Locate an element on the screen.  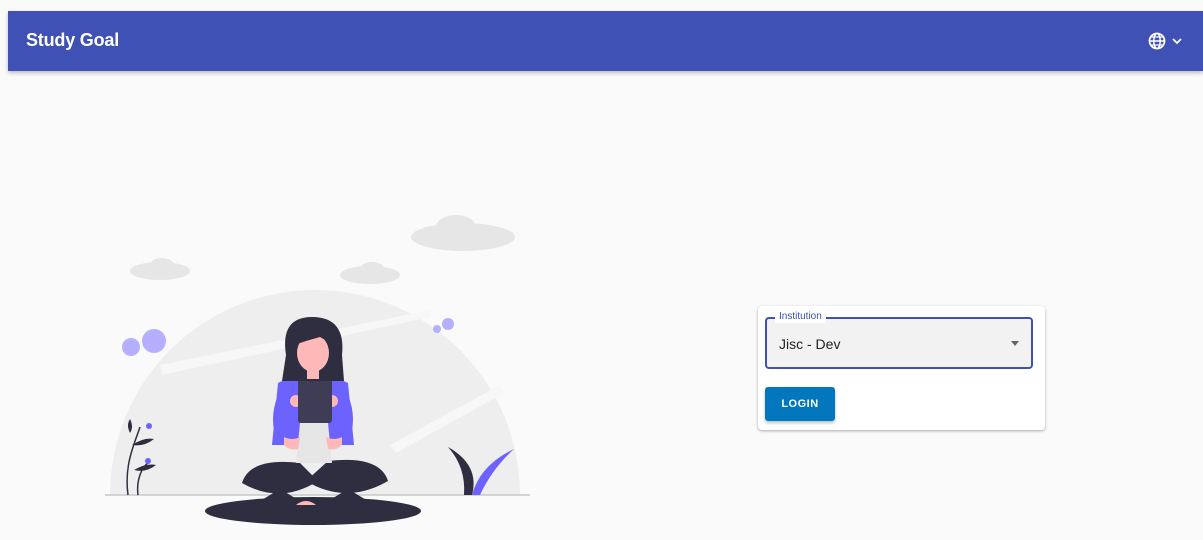
dropdown-arrow-icon is located at coordinates (1015, 343).